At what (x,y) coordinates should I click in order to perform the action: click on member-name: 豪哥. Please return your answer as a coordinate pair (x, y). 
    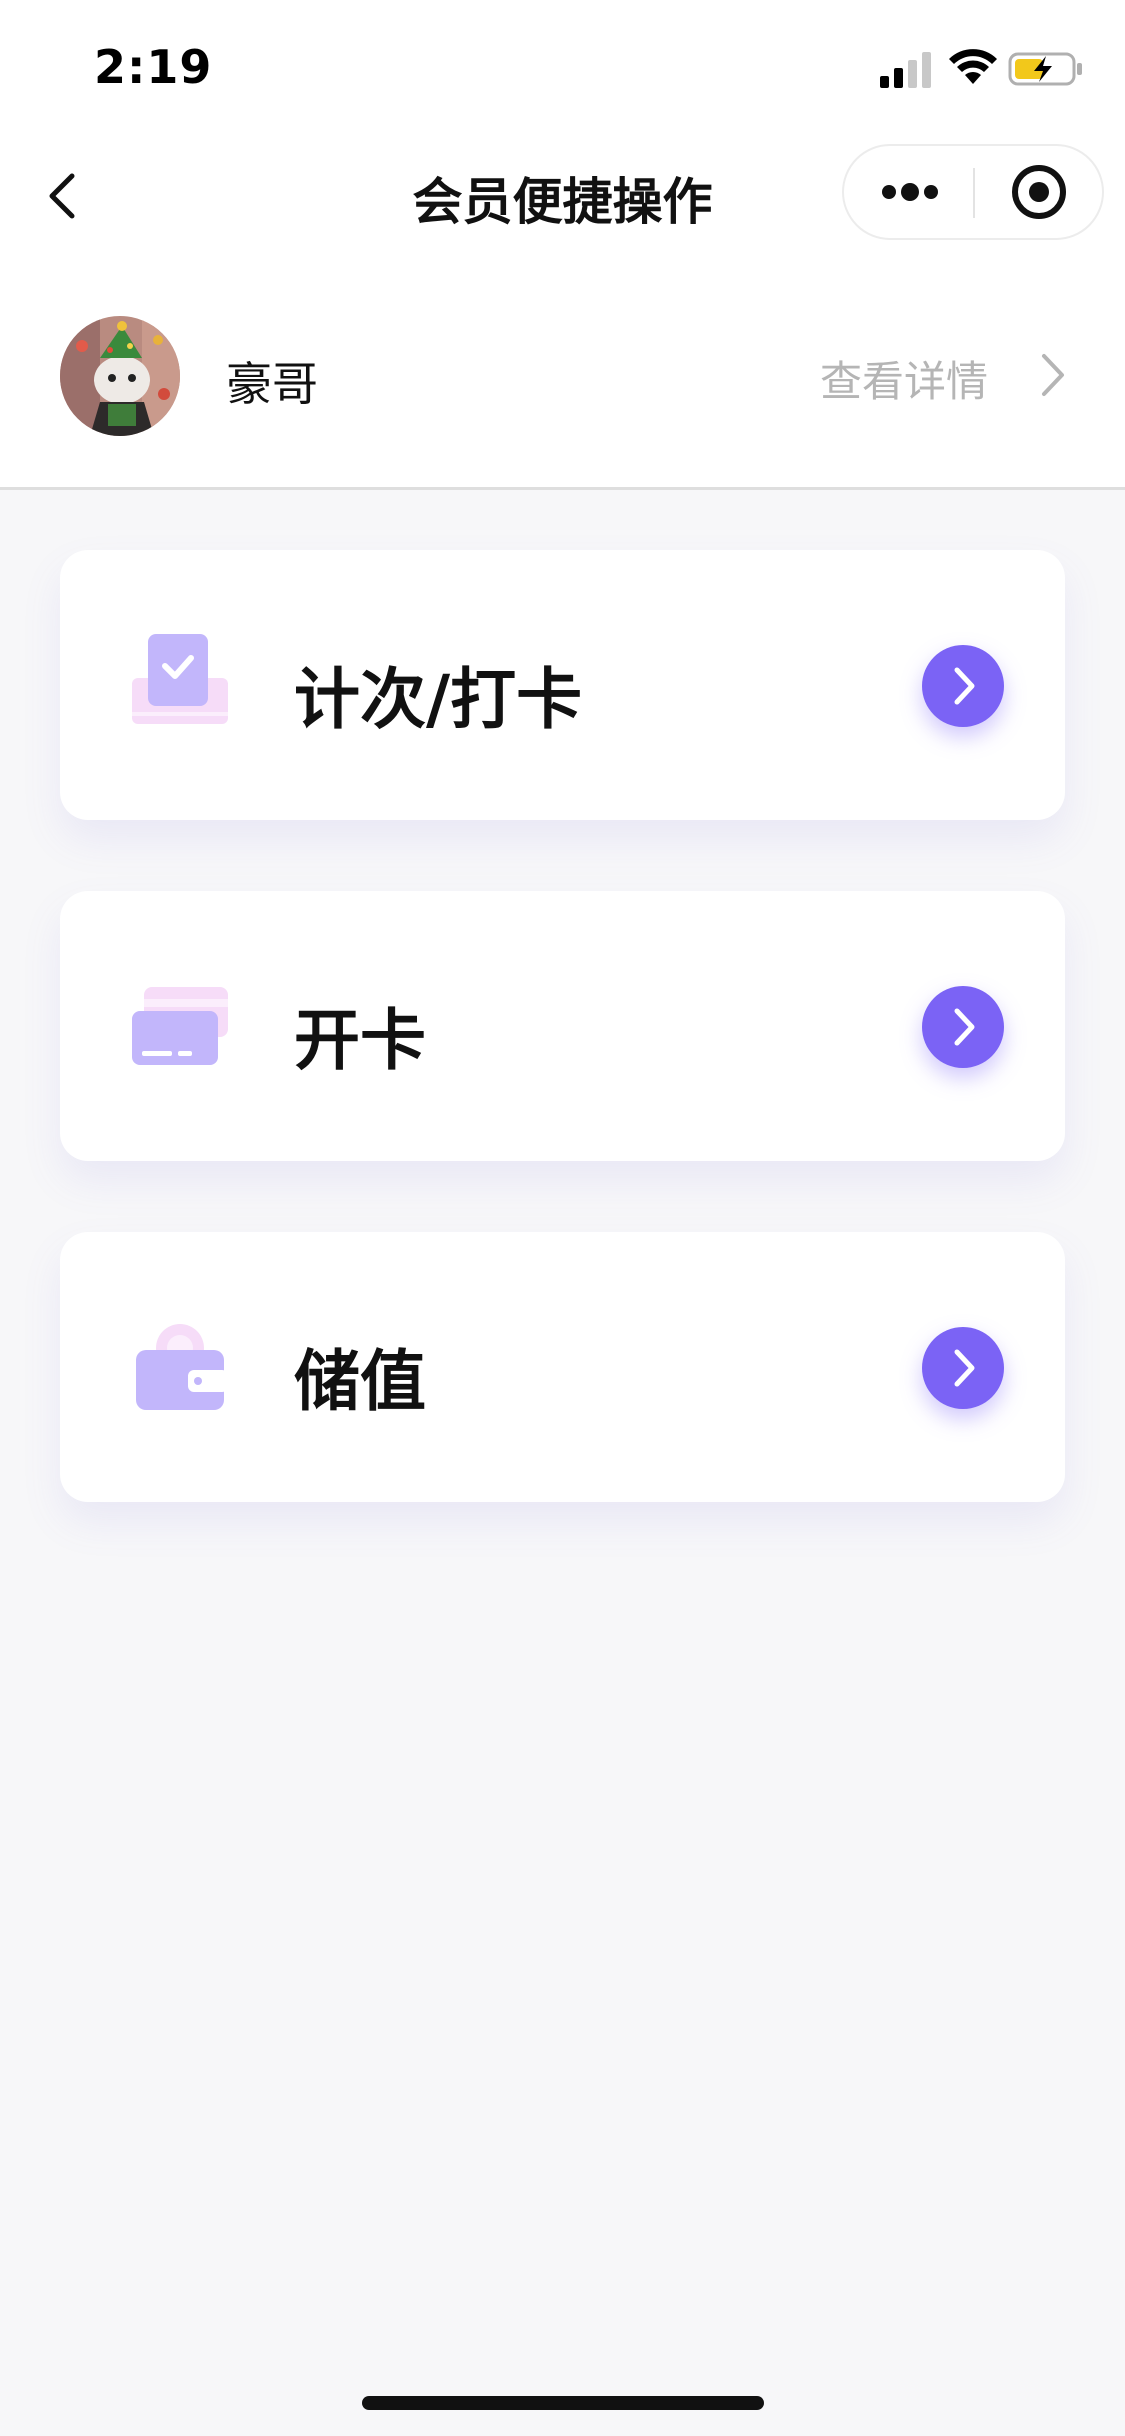
    Looking at the image, I should click on (272, 384).